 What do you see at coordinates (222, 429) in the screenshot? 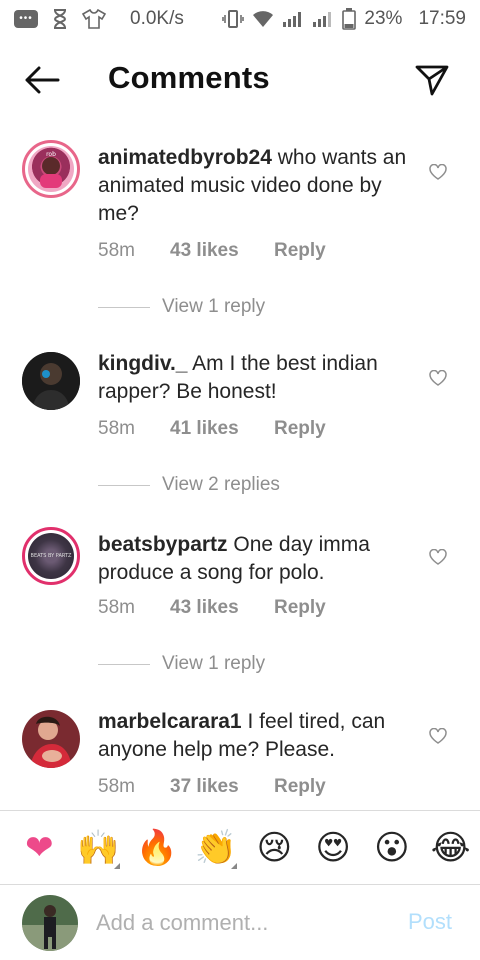
I see `comment-likes: 41 likes` at bounding box center [222, 429].